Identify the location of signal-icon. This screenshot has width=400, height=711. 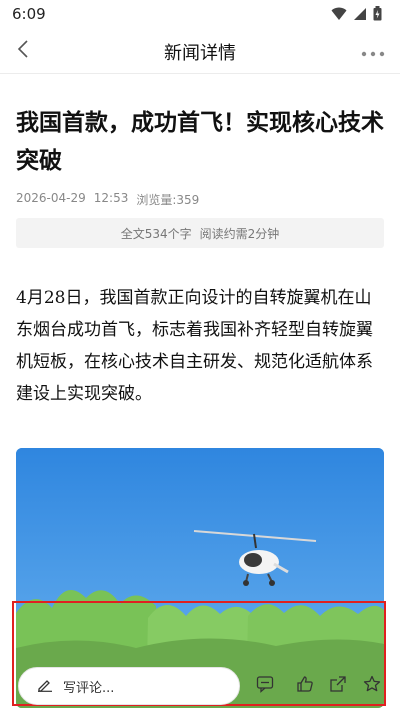
(360, 14).